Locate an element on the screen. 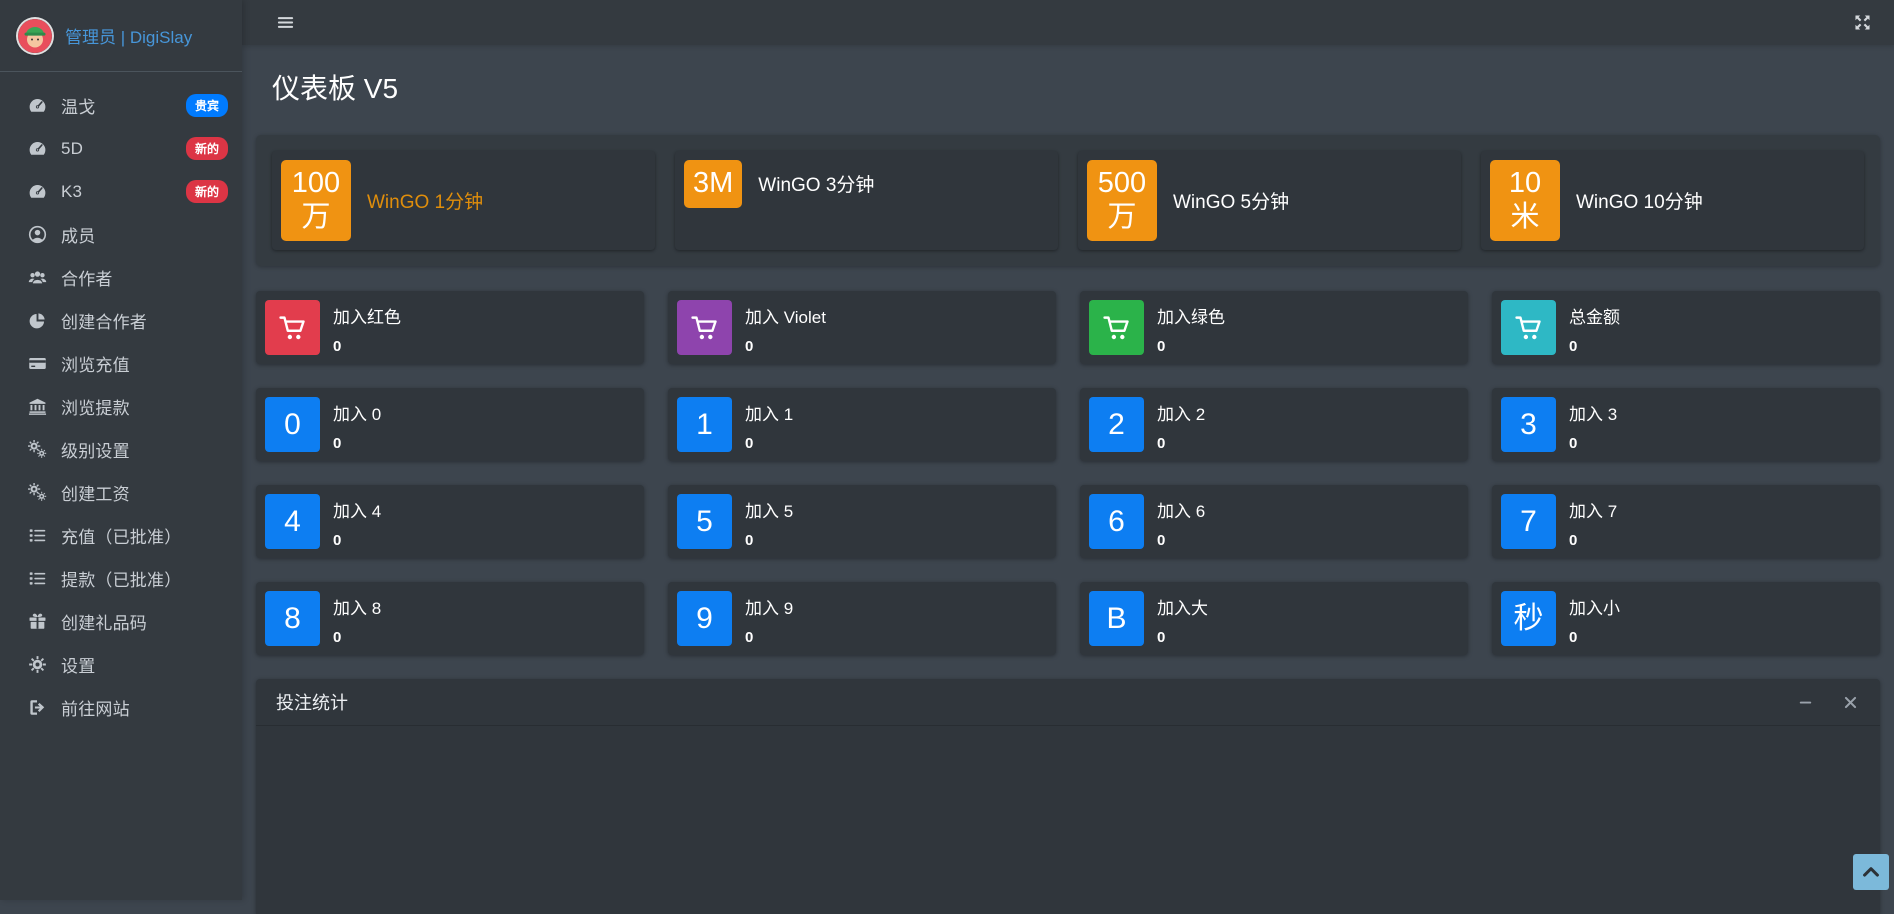  stat-card-join-7: 7 加入 70 is located at coordinates (1686, 521).